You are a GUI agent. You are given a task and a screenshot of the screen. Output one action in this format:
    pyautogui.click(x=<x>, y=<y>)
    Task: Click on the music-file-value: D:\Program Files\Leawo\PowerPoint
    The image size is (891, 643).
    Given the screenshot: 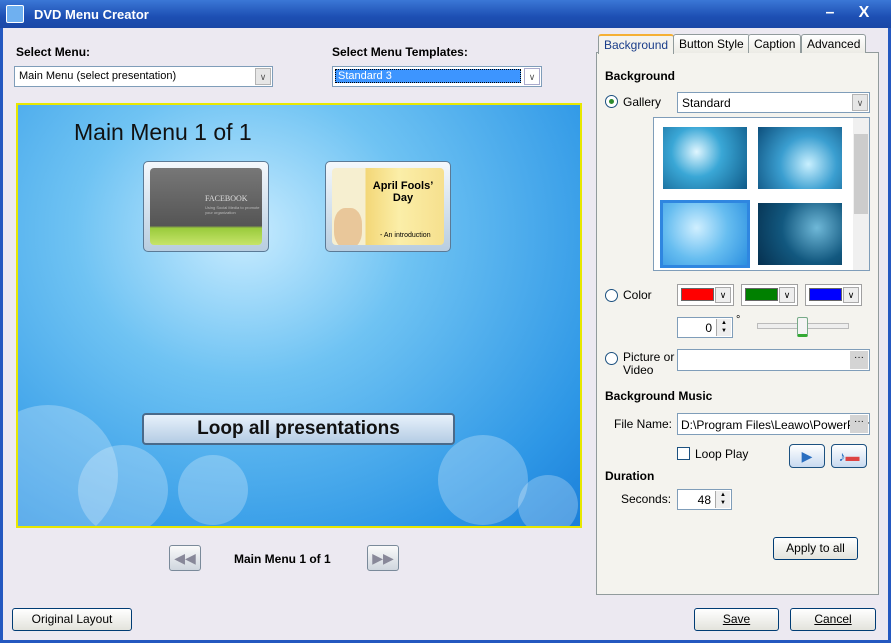 What is the action you would take?
    pyautogui.click(x=775, y=425)
    